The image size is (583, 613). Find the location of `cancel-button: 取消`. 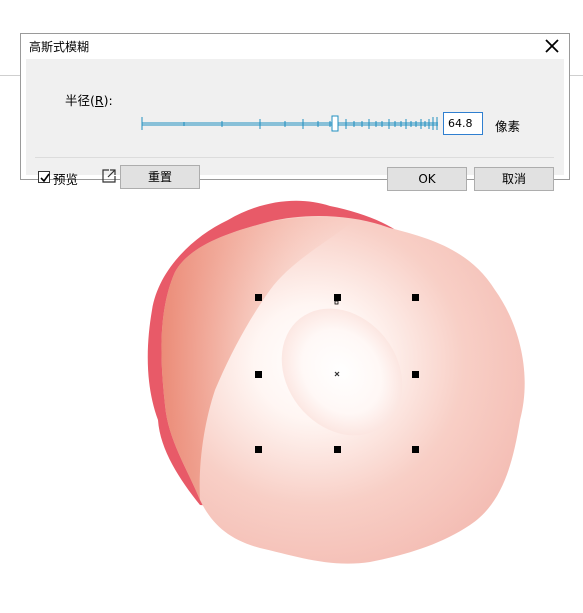

cancel-button: 取消 is located at coordinates (514, 179).